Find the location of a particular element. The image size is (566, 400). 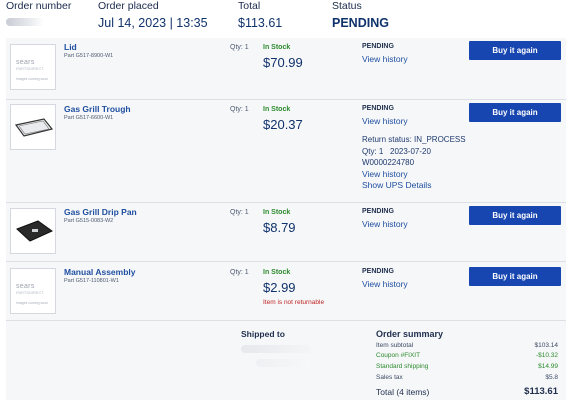

order-placed-block: Order placed Jul 14, 2023 | 13:35 is located at coordinates (153, 15).